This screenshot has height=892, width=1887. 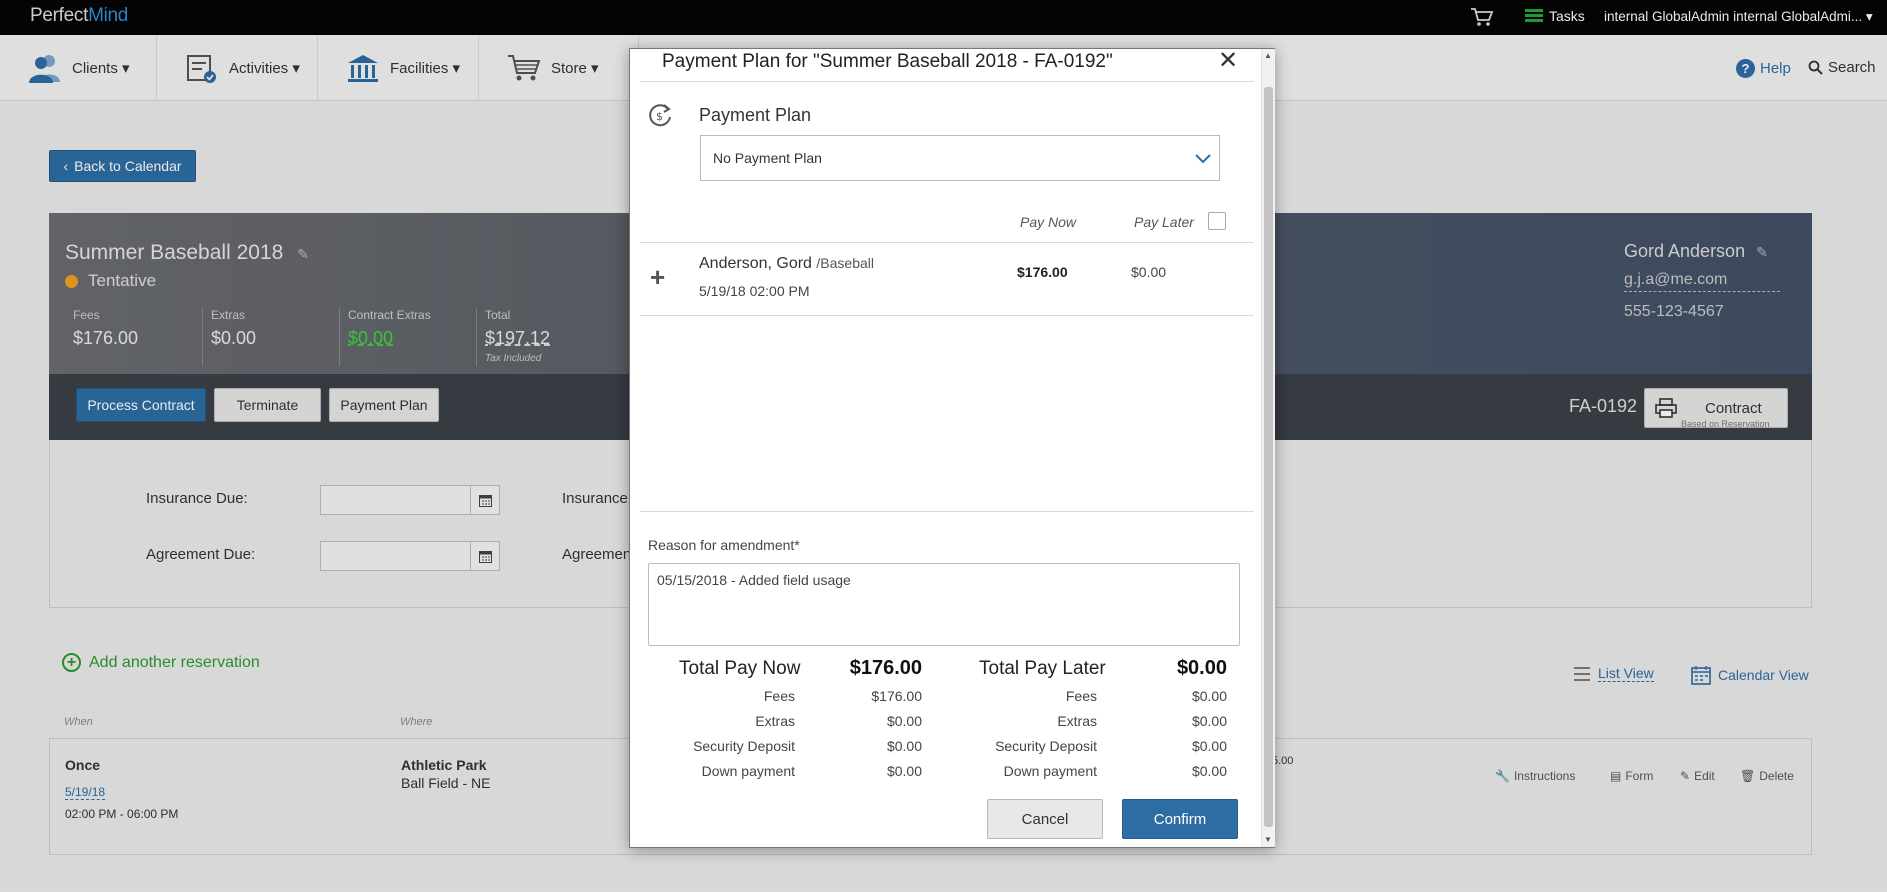 What do you see at coordinates (1209, 721) in the screenshot?
I see `later-extras-value: $0.00` at bounding box center [1209, 721].